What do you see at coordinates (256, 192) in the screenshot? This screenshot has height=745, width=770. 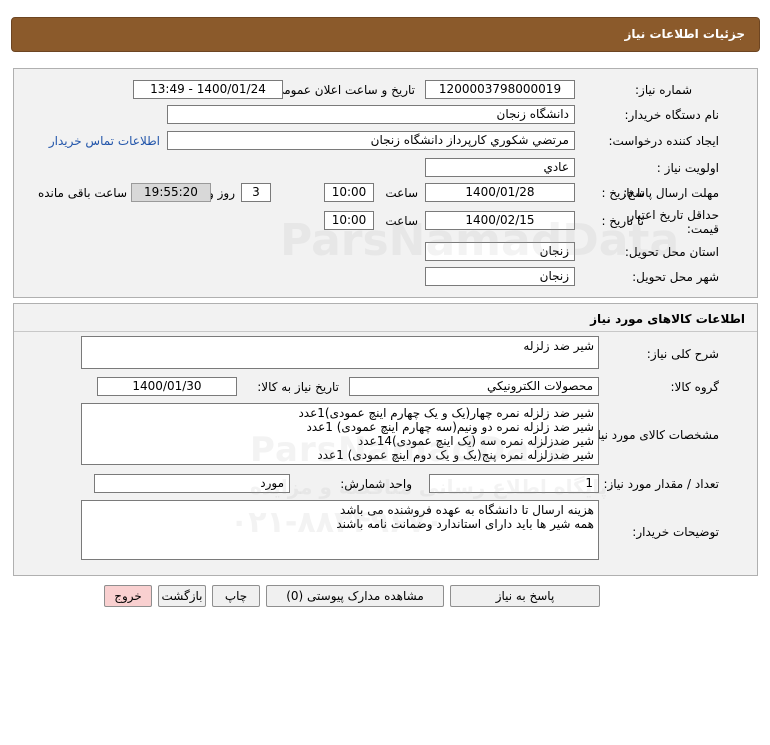 I see `days-field: 3` at bounding box center [256, 192].